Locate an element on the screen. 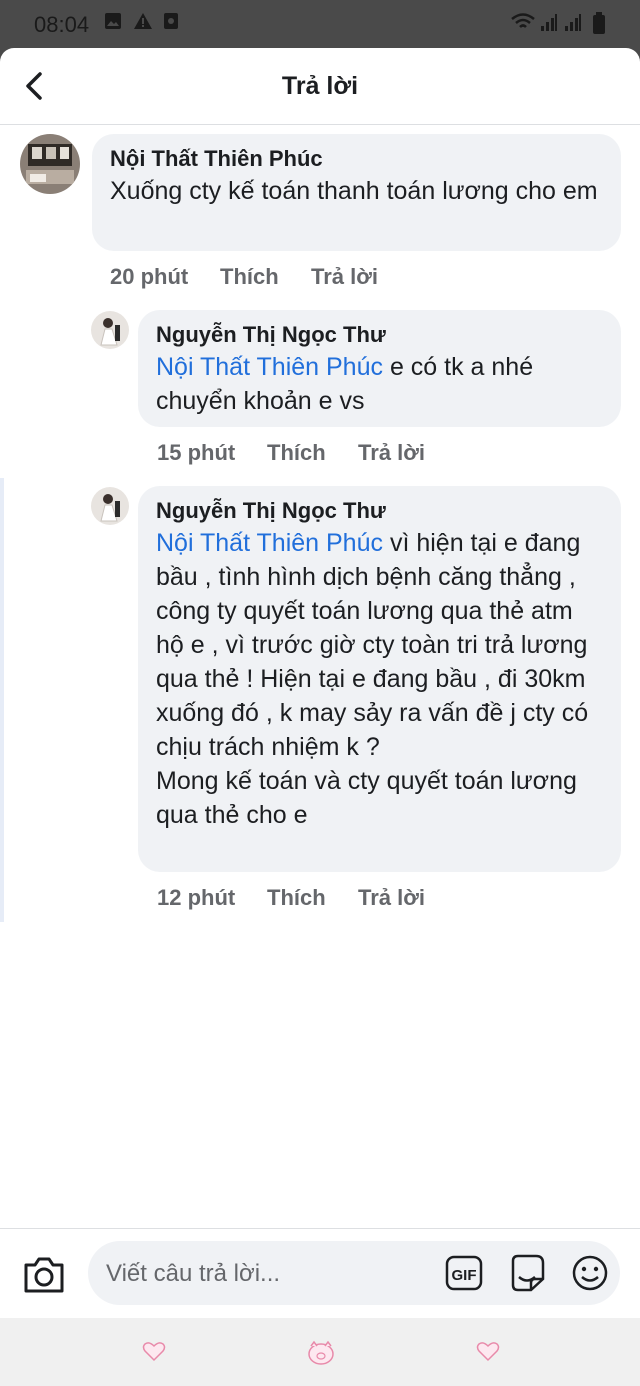  gif-icon: GIF is located at coordinates (464, 1273).